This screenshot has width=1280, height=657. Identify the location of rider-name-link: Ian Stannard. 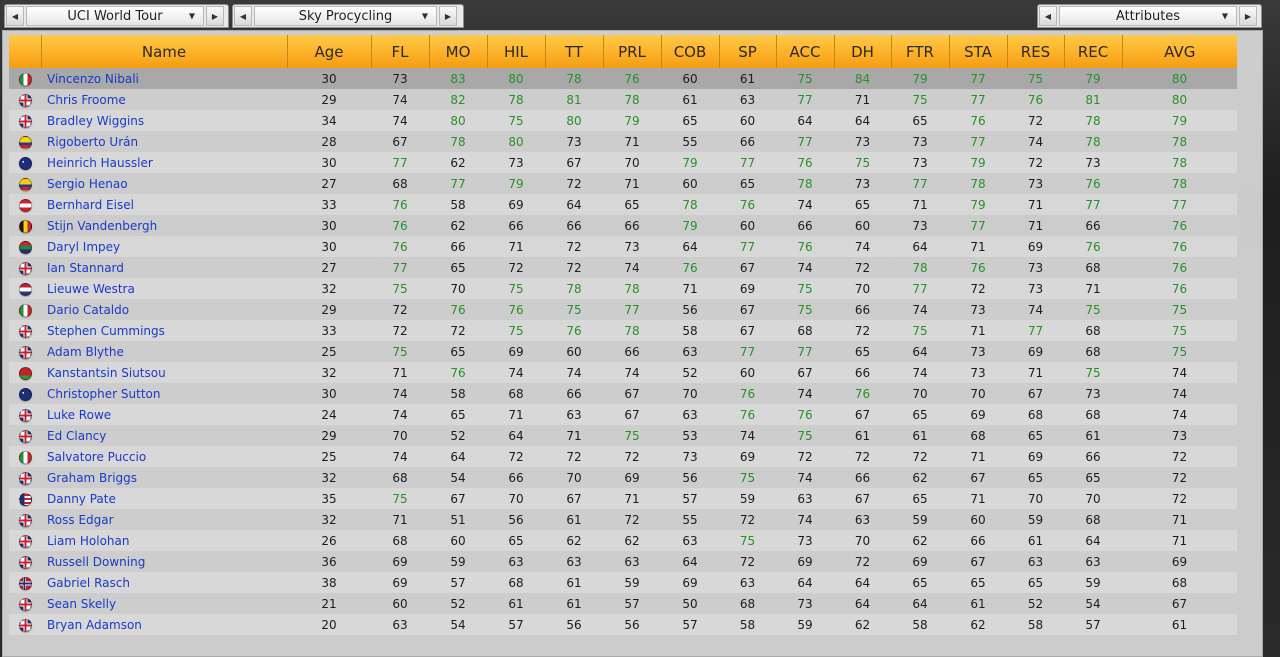
(164, 267).